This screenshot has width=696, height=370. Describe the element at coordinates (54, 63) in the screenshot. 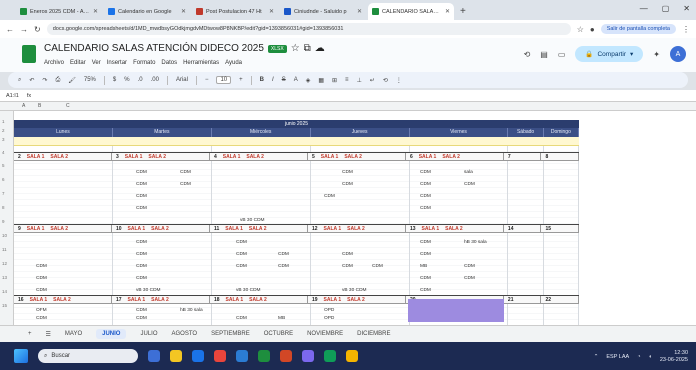

I see `menu-archivo: Archivo` at that location.